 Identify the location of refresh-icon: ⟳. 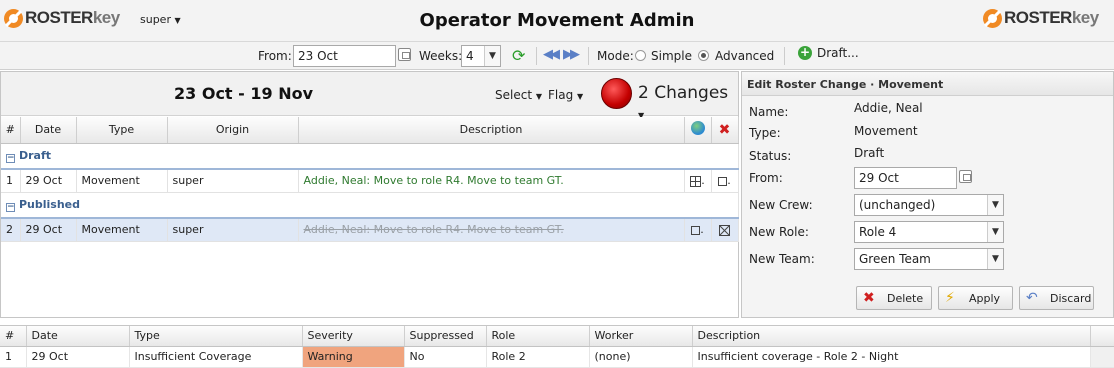
(518, 55).